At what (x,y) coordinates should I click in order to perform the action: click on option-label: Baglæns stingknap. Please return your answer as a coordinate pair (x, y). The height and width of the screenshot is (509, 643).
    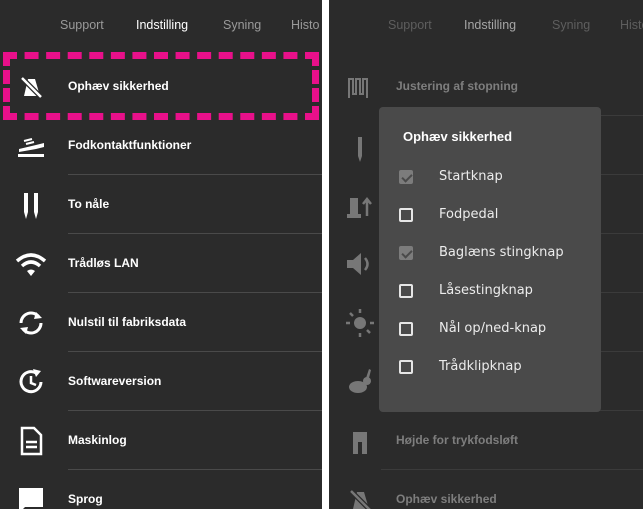
    Looking at the image, I should click on (501, 252).